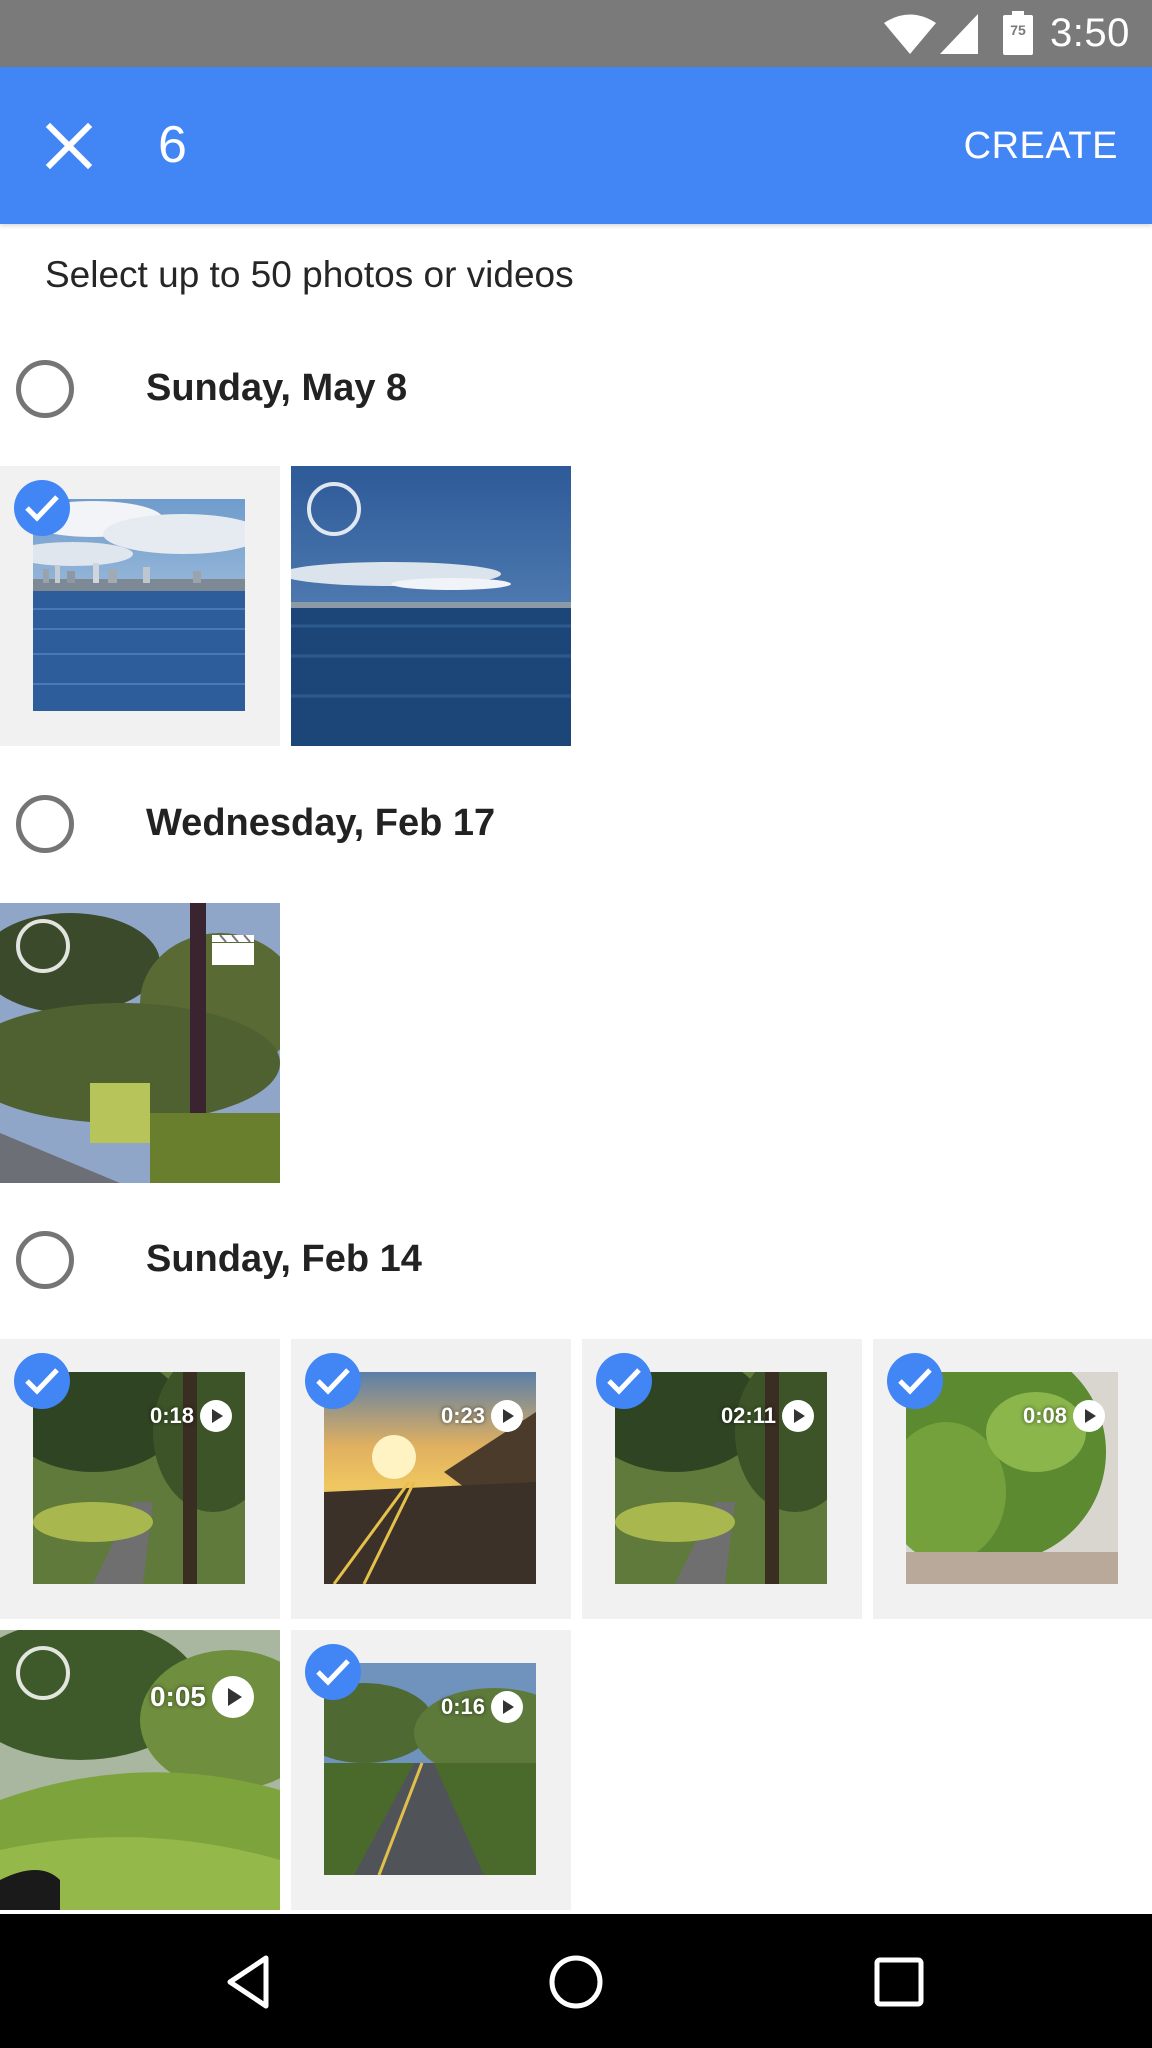 This screenshot has height=2048, width=1152. I want to click on close-icon, so click(69, 146).